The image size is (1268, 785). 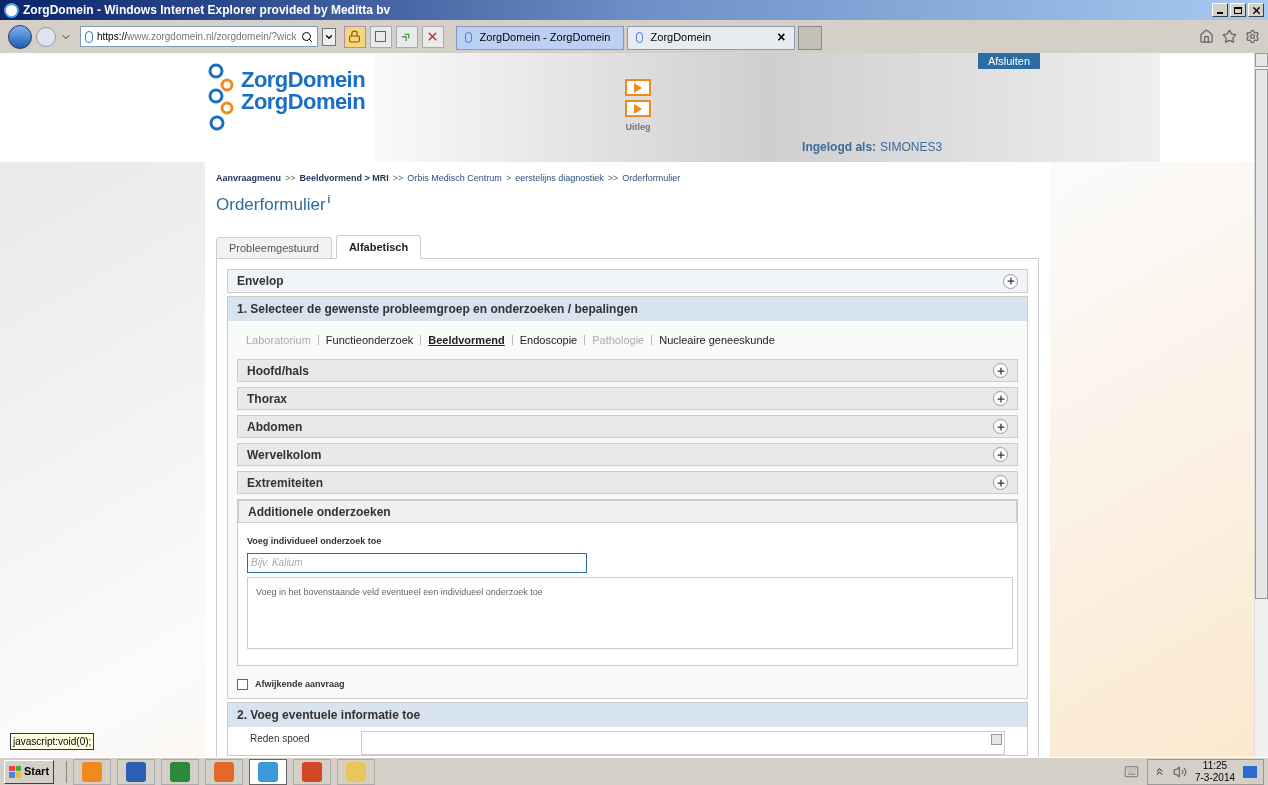 What do you see at coordinates (432, 36) in the screenshot?
I see `stop-button` at bounding box center [432, 36].